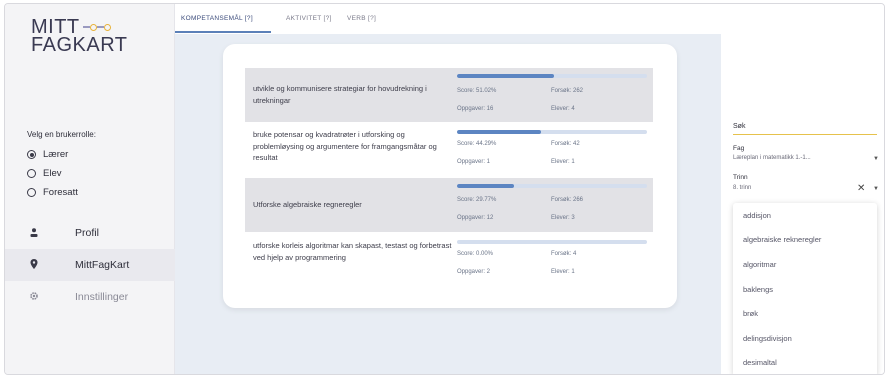 Image resolution: width=889 pixels, height=378 pixels. I want to click on map-pin-icon, so click(34, 265).